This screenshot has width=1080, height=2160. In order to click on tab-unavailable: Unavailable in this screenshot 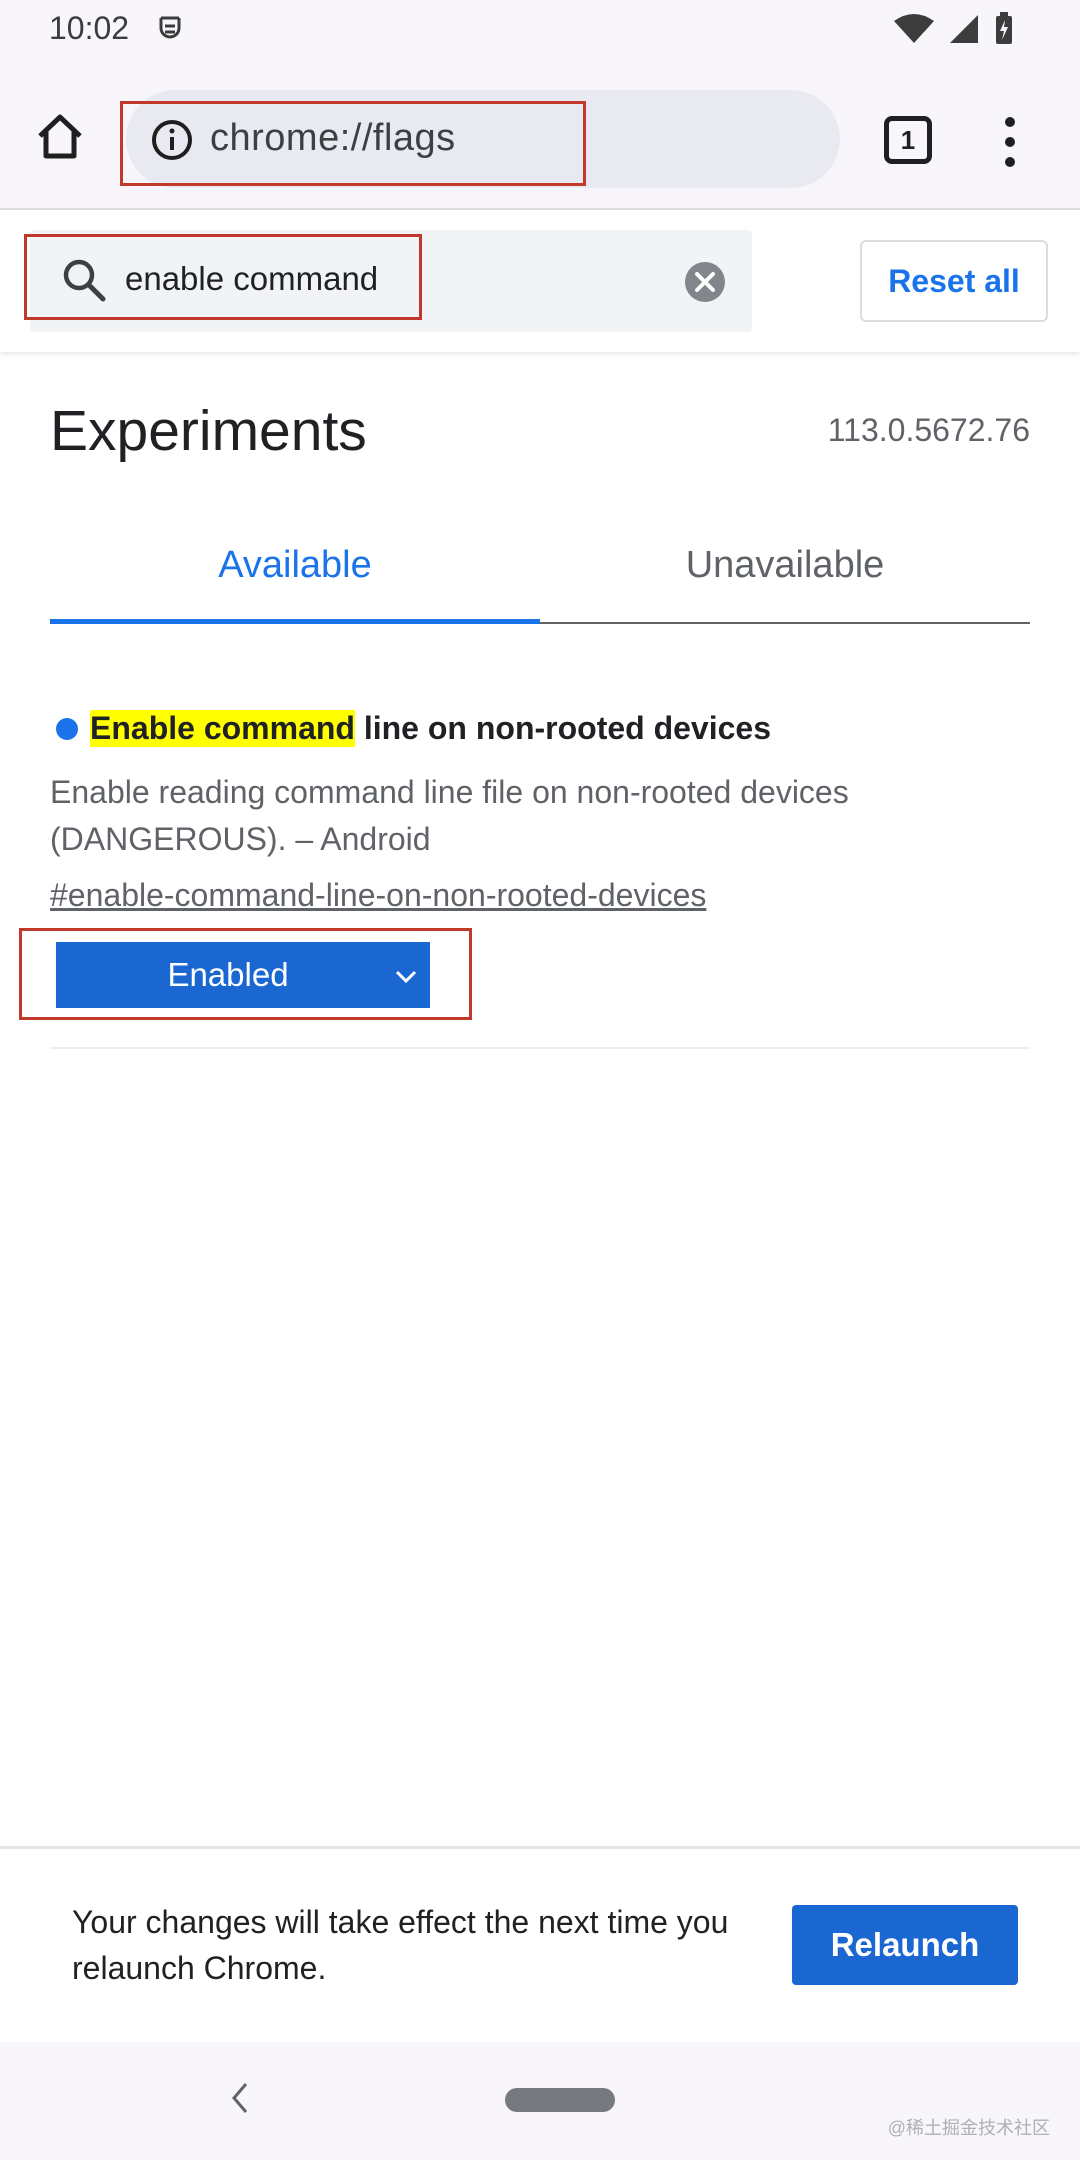, I will do `click(785, 571)`.